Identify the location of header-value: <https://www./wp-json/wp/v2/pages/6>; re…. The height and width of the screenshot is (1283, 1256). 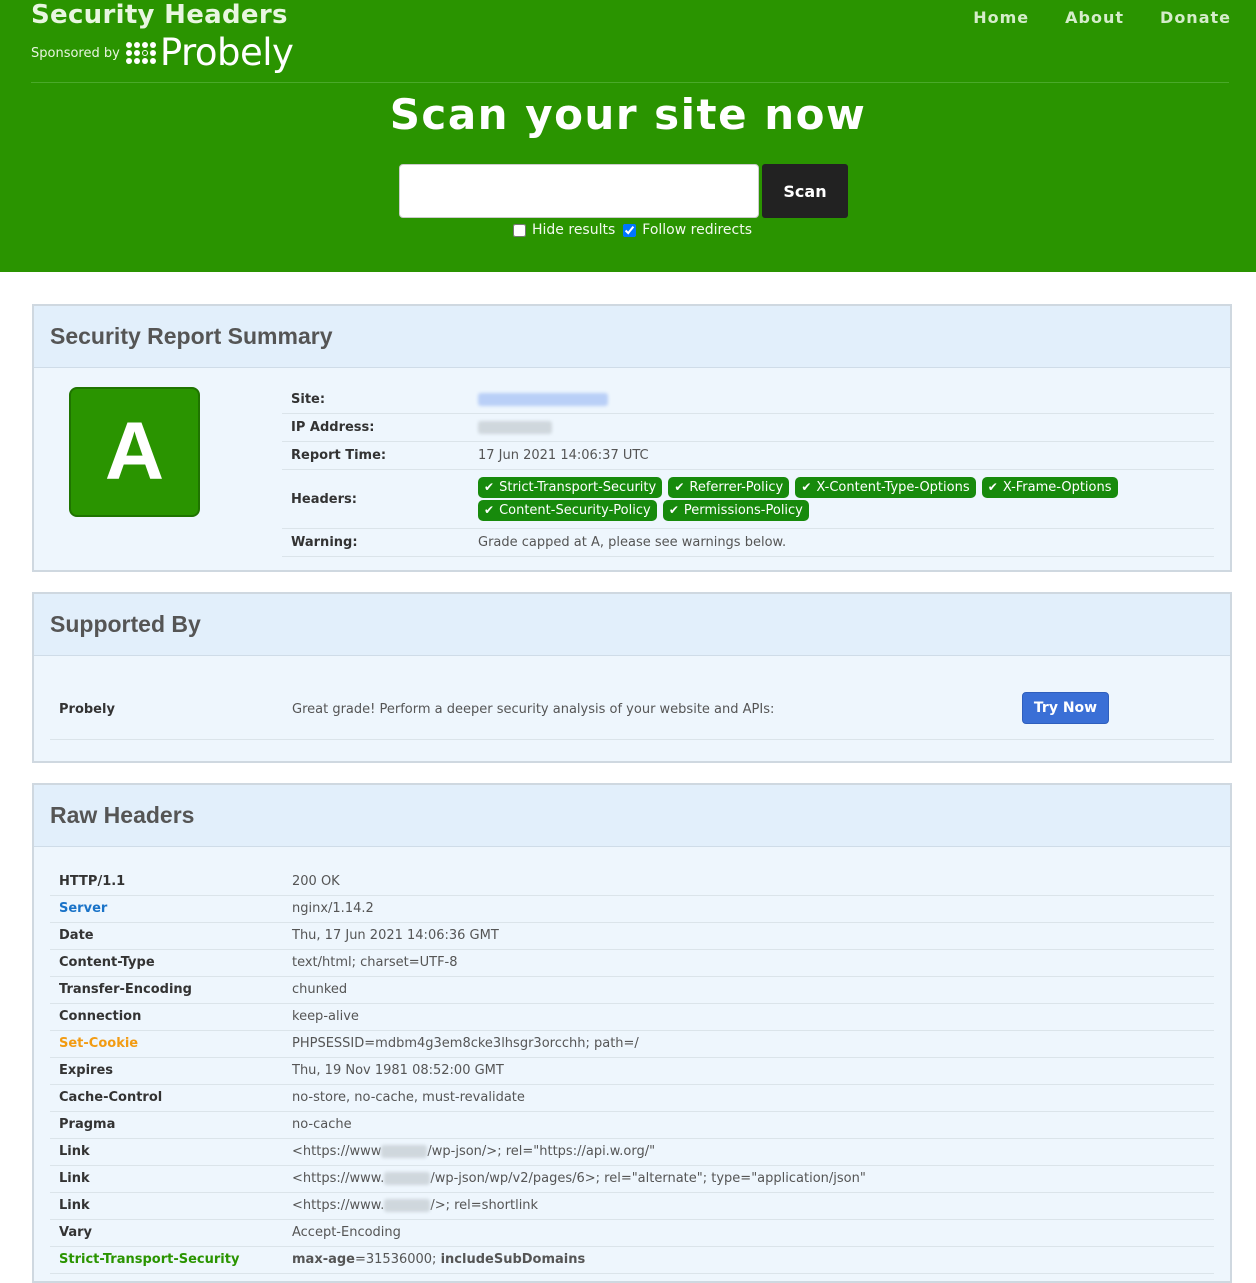
(748, 1179).